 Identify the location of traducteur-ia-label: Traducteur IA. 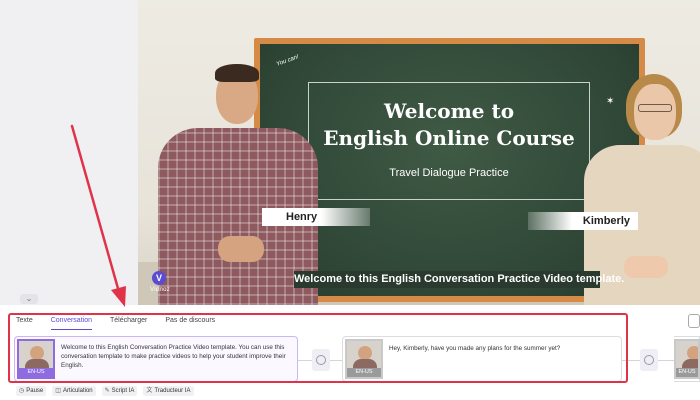
(172, 391).